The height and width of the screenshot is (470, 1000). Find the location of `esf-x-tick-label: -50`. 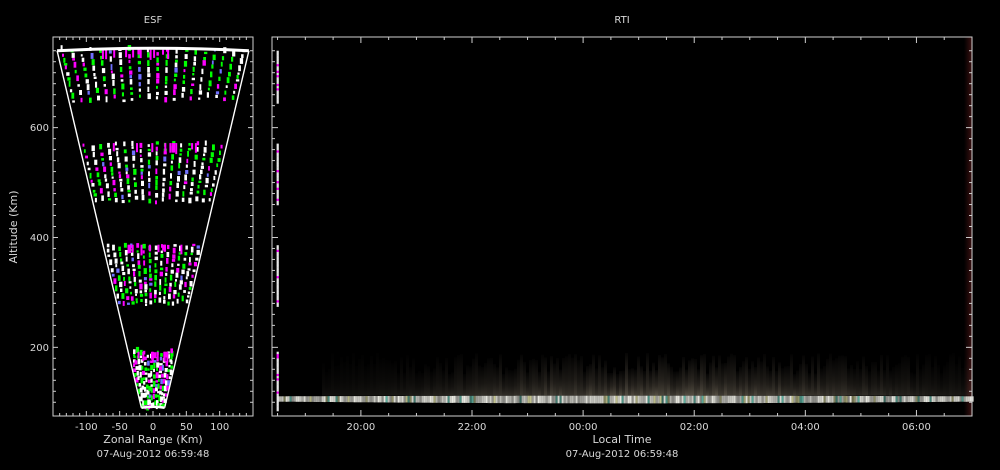

esf-x-tick-label: -50 is located at coordinates (119, 427).